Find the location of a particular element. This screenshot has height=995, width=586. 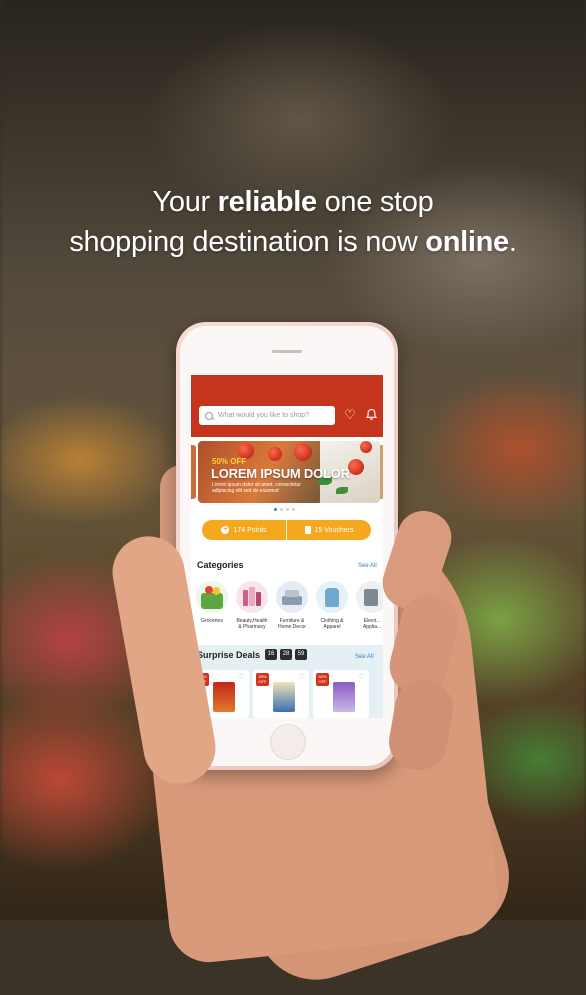

category-label: Beauty,Health & Pharmacy is located at coordinates (252, 624).